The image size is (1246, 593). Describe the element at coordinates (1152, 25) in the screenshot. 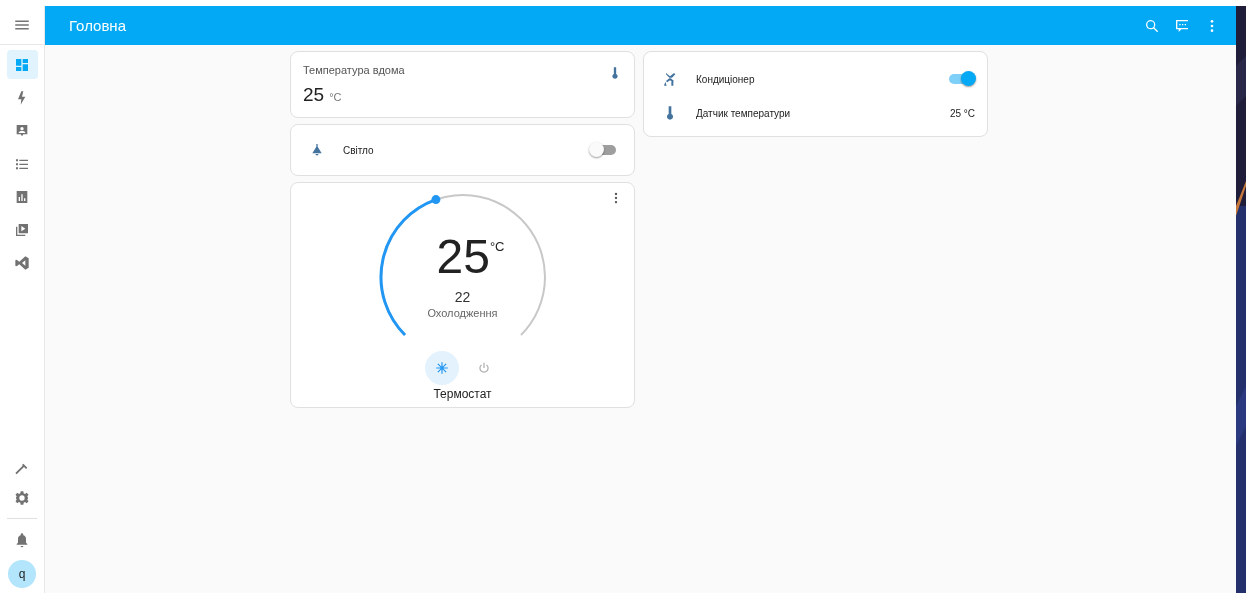

I see `search-icon` at that location.